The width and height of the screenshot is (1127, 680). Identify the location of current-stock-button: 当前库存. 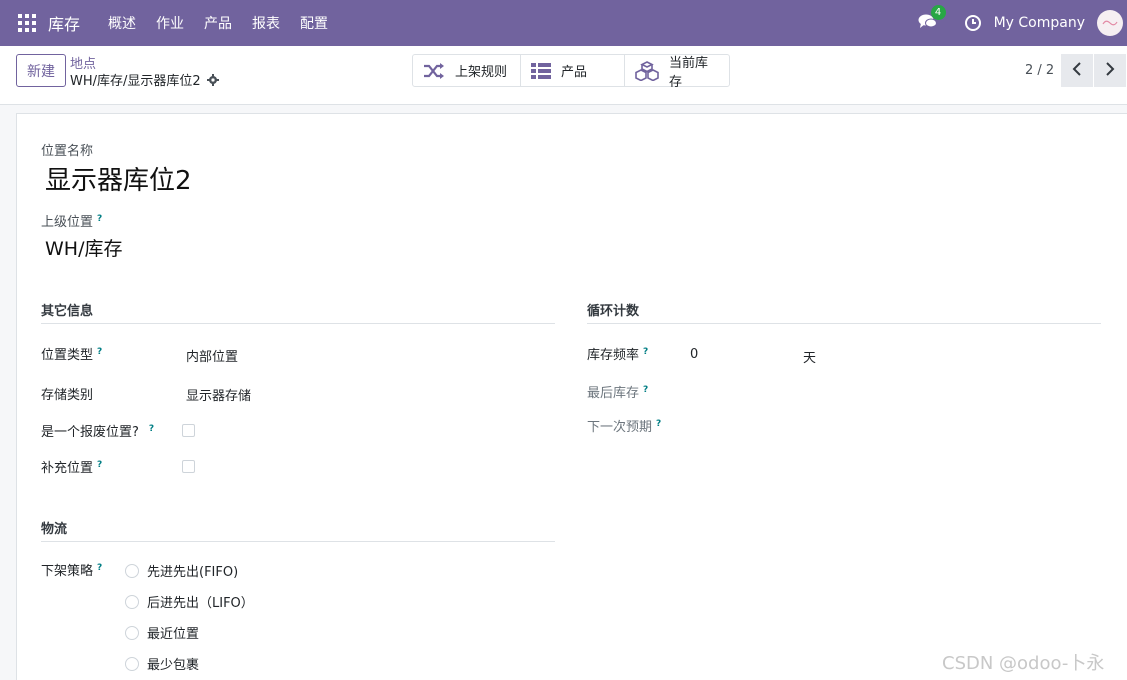
(677, 72).